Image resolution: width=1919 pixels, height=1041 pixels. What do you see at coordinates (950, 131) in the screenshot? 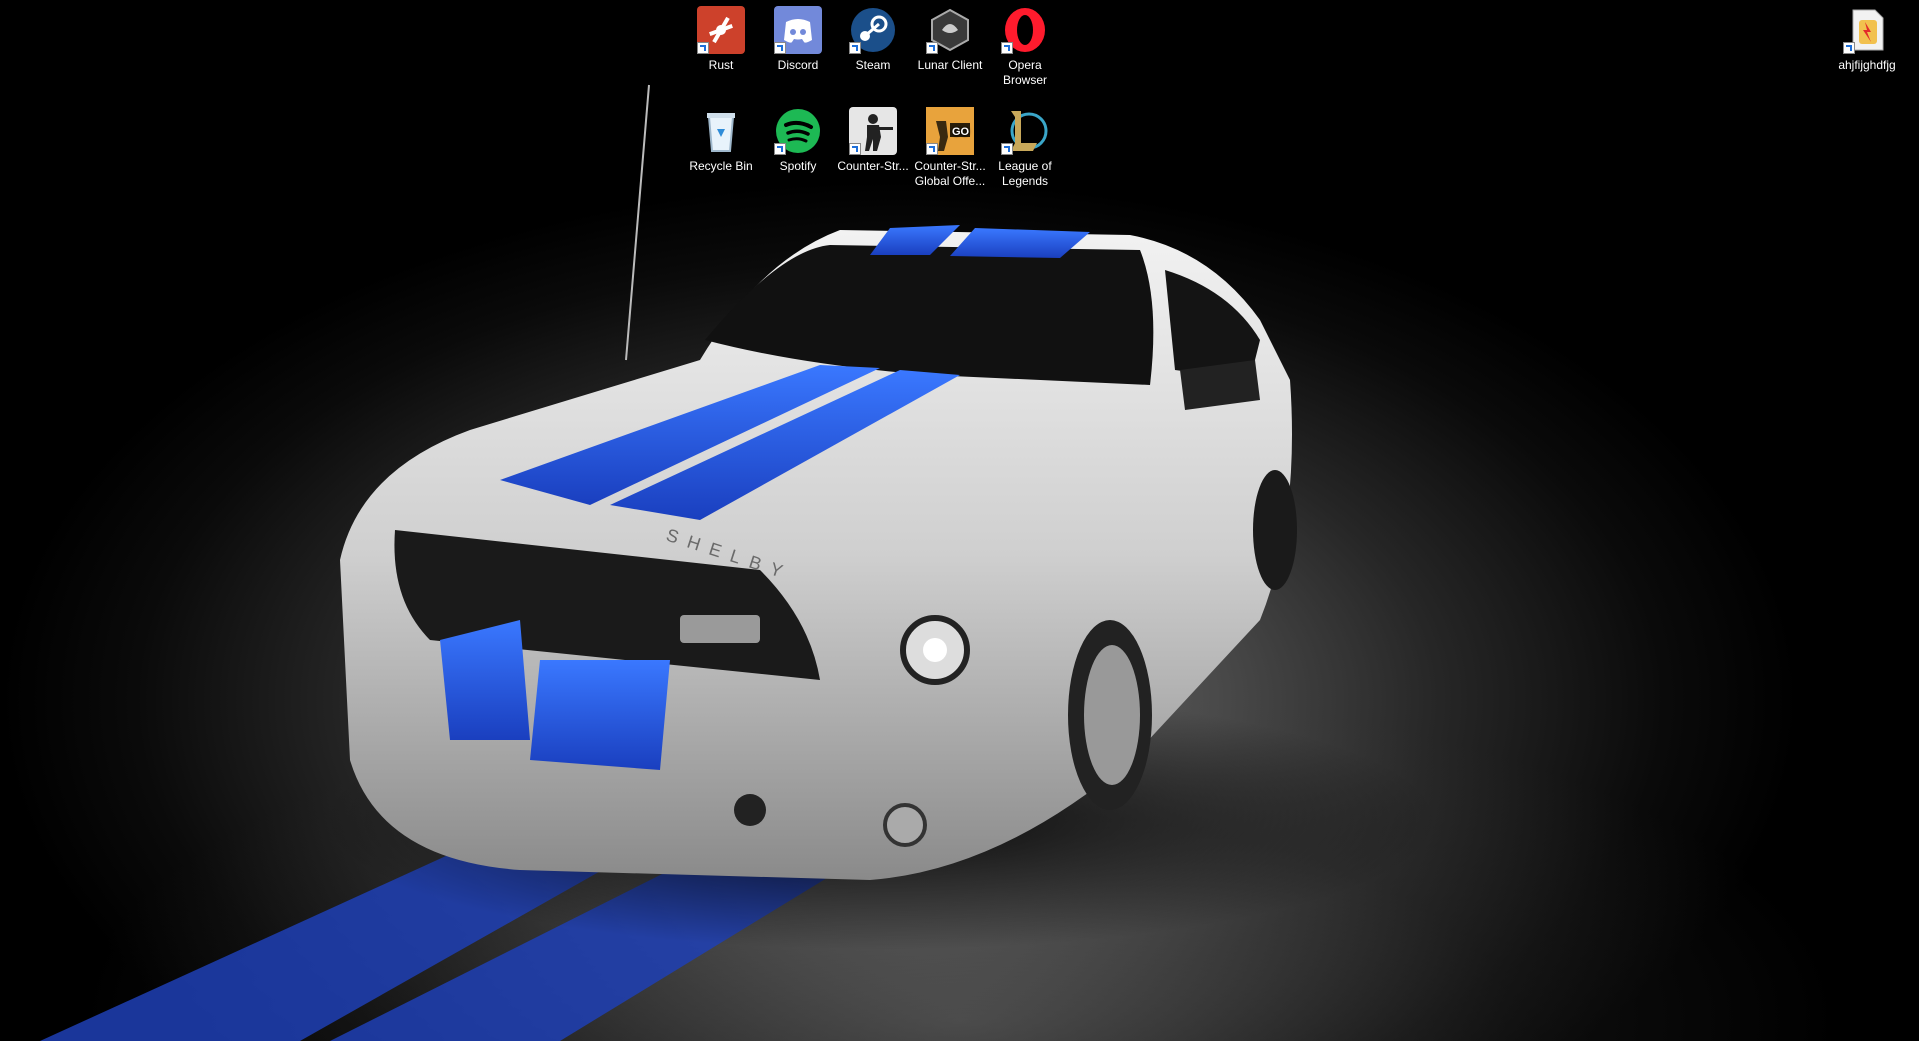
I see `csgo-icon: GO` at bounding box center [950, 131].